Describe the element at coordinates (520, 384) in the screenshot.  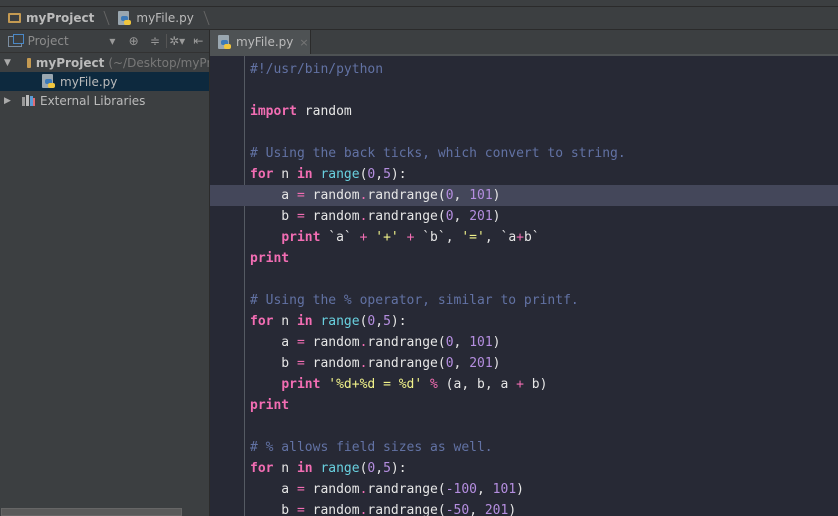
I see `code-token: +` at that location.